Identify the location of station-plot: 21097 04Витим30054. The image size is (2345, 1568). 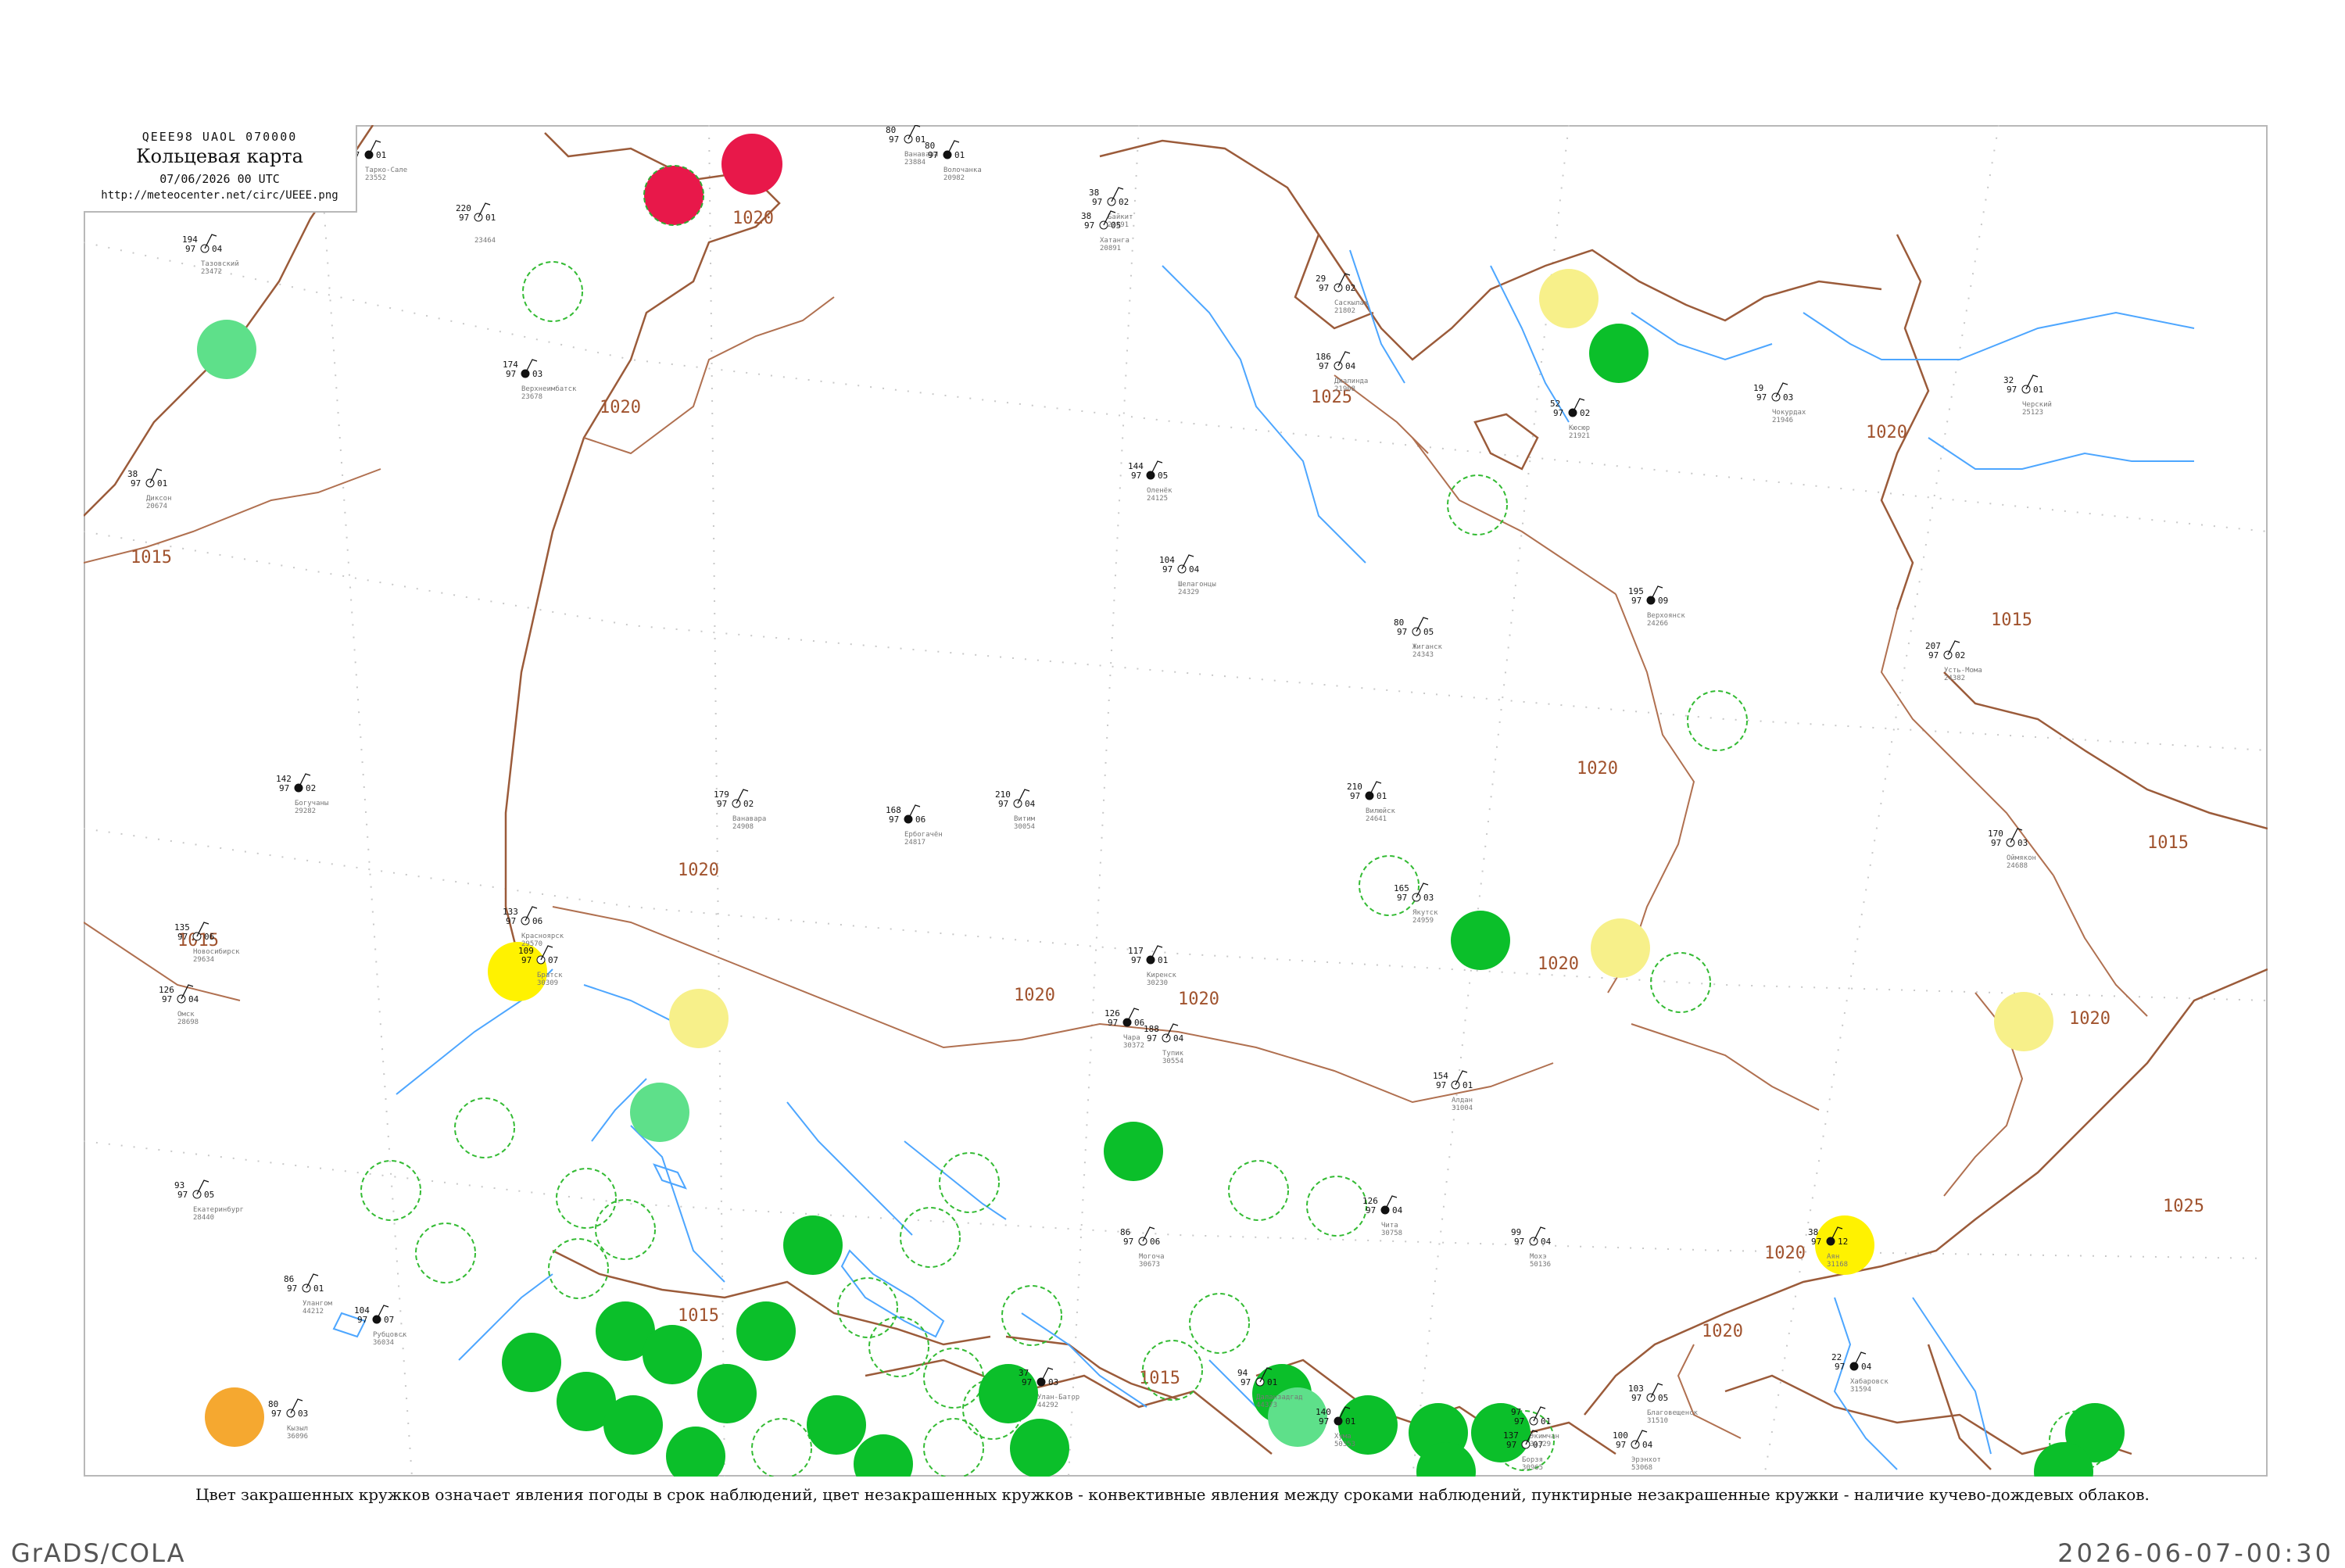
(1015, 810).